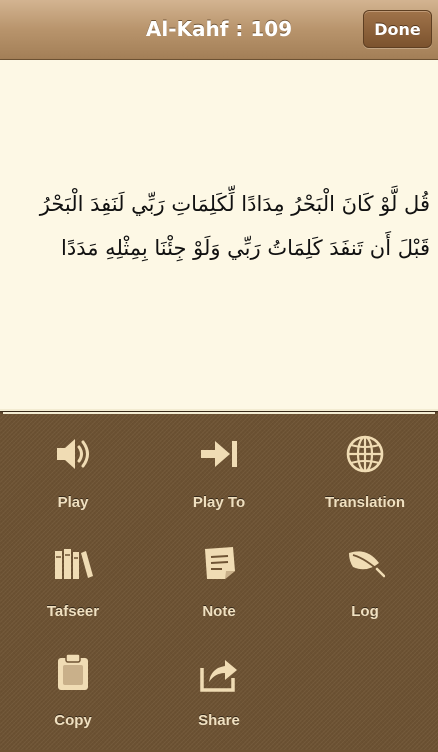 This screenshot has height=752, width=438. I want to click on tafseer-label: Tafseer, so click(73, 611).